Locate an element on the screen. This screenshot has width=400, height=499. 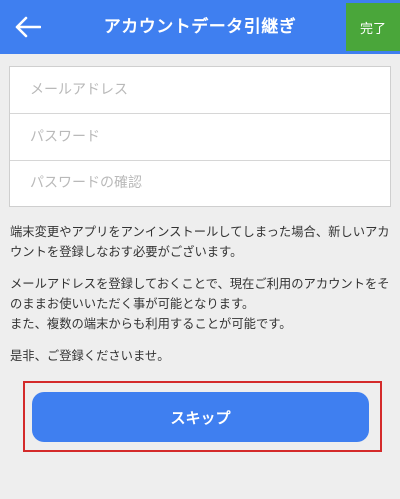
password-confirm-input is located at coordinates (200, 182).